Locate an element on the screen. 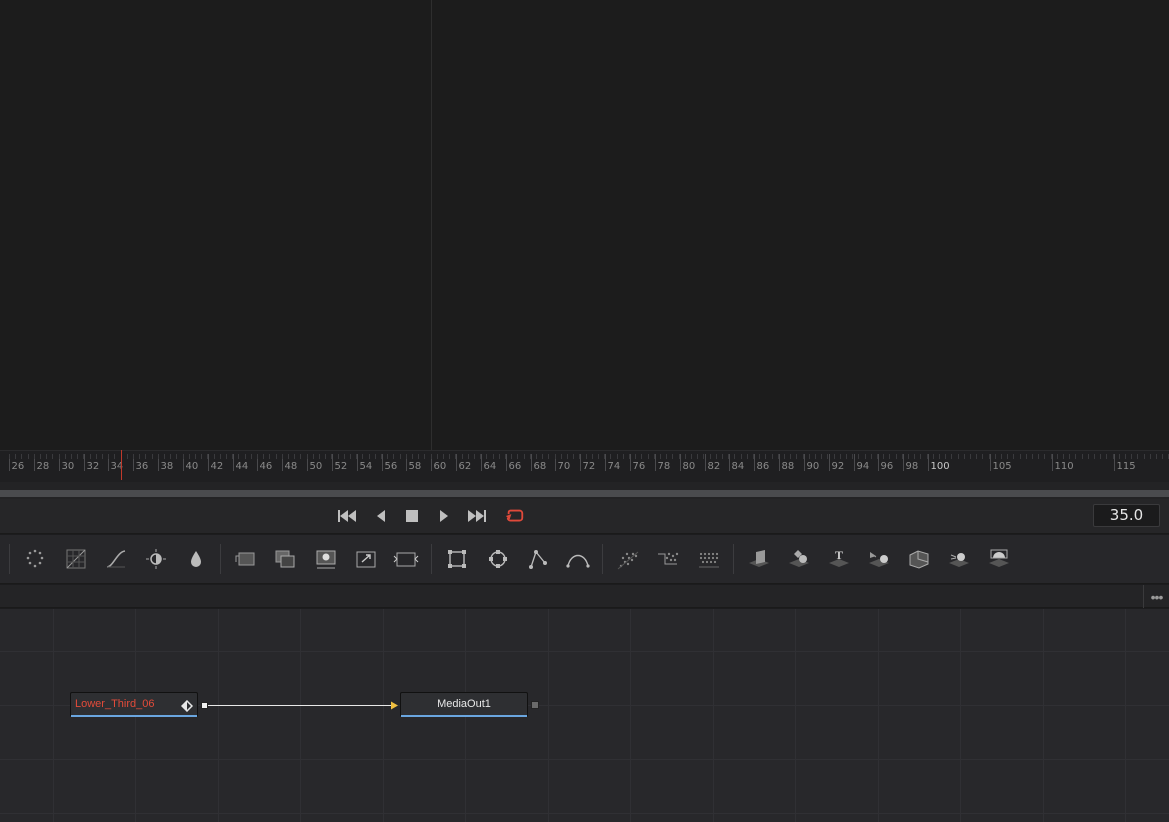  ruler-label: 78 is located at coordinates (664, 466).